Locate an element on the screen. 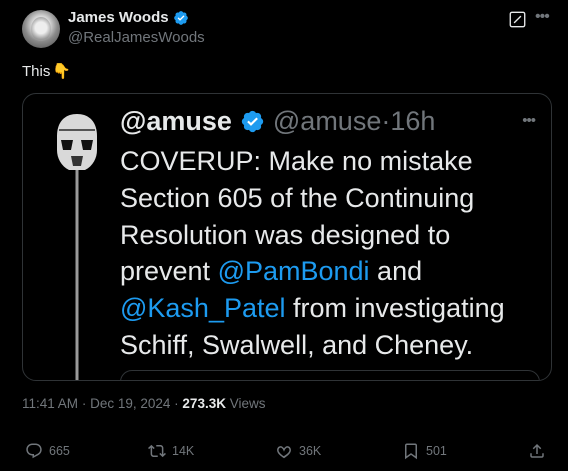  quoted-body-line: COVERUP: Make no mistake is located at coordinates (330, 161).